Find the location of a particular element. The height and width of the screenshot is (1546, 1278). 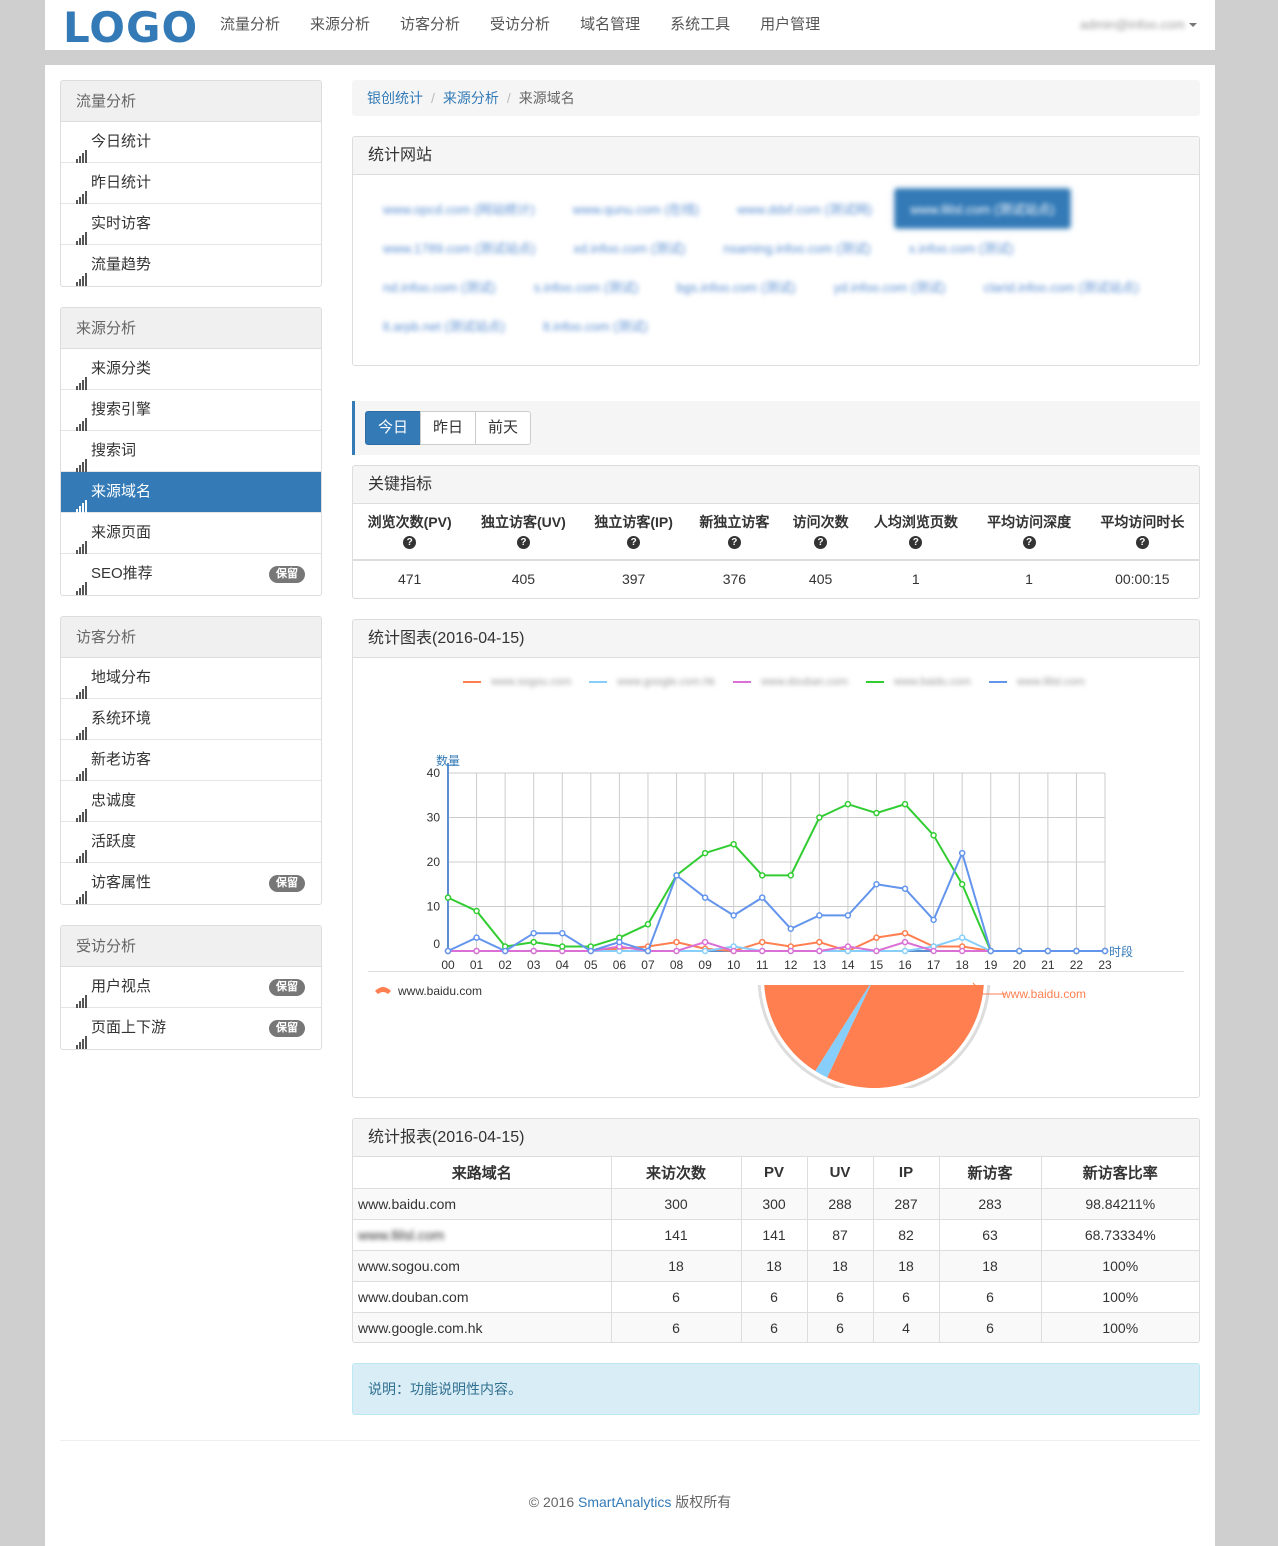

nav-pages: 受访分析 is located at coordinates (520, 25).